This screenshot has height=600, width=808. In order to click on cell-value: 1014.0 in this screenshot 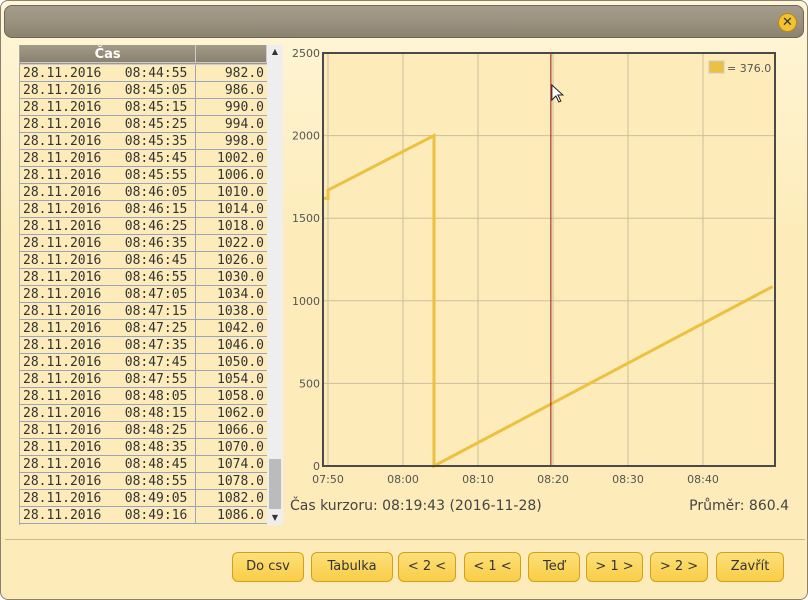, I will do `click(240, 209)`.